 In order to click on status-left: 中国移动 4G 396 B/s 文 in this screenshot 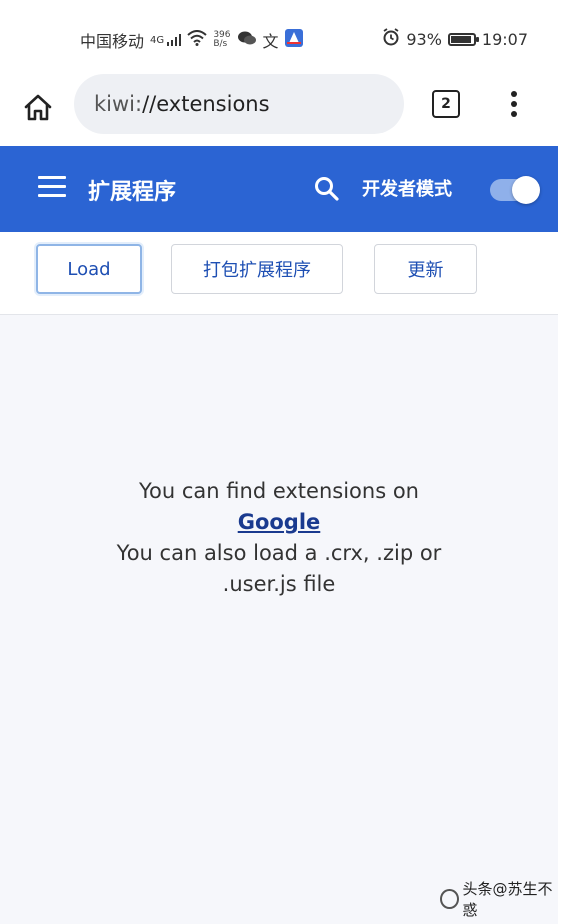, I will do `click(191, 40)`.